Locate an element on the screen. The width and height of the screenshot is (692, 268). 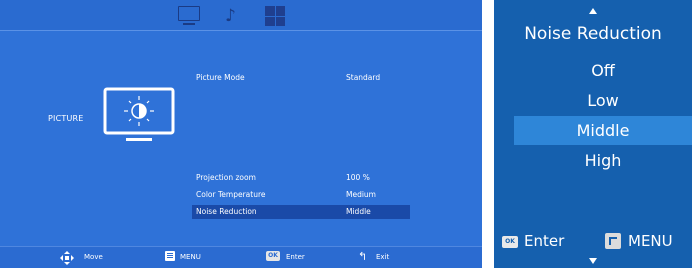
row-value: Middle is located at coordinates (358, 211).